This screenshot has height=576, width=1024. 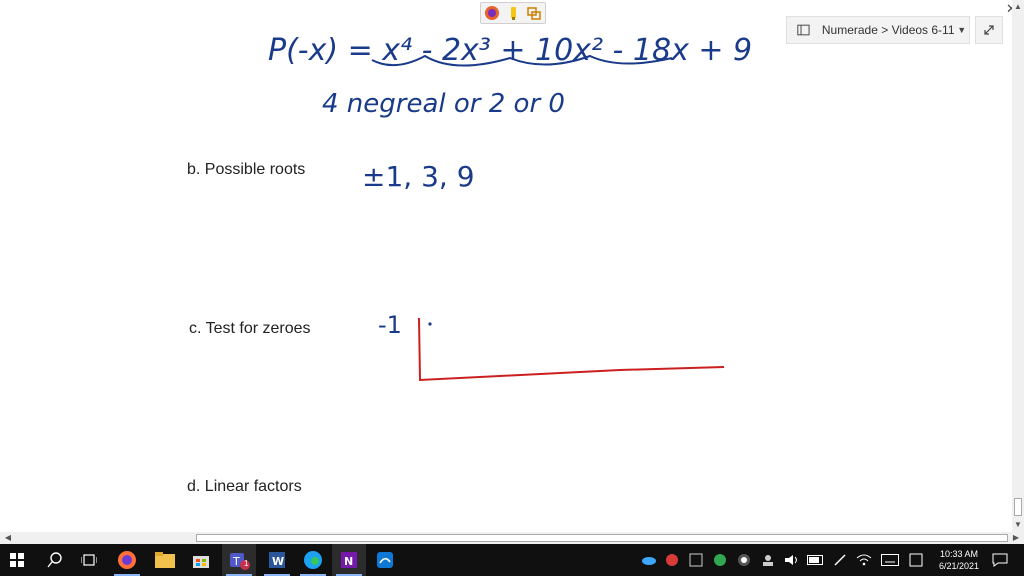 I want to click on tray-nvidia-icon, so click(x=696, y=560).